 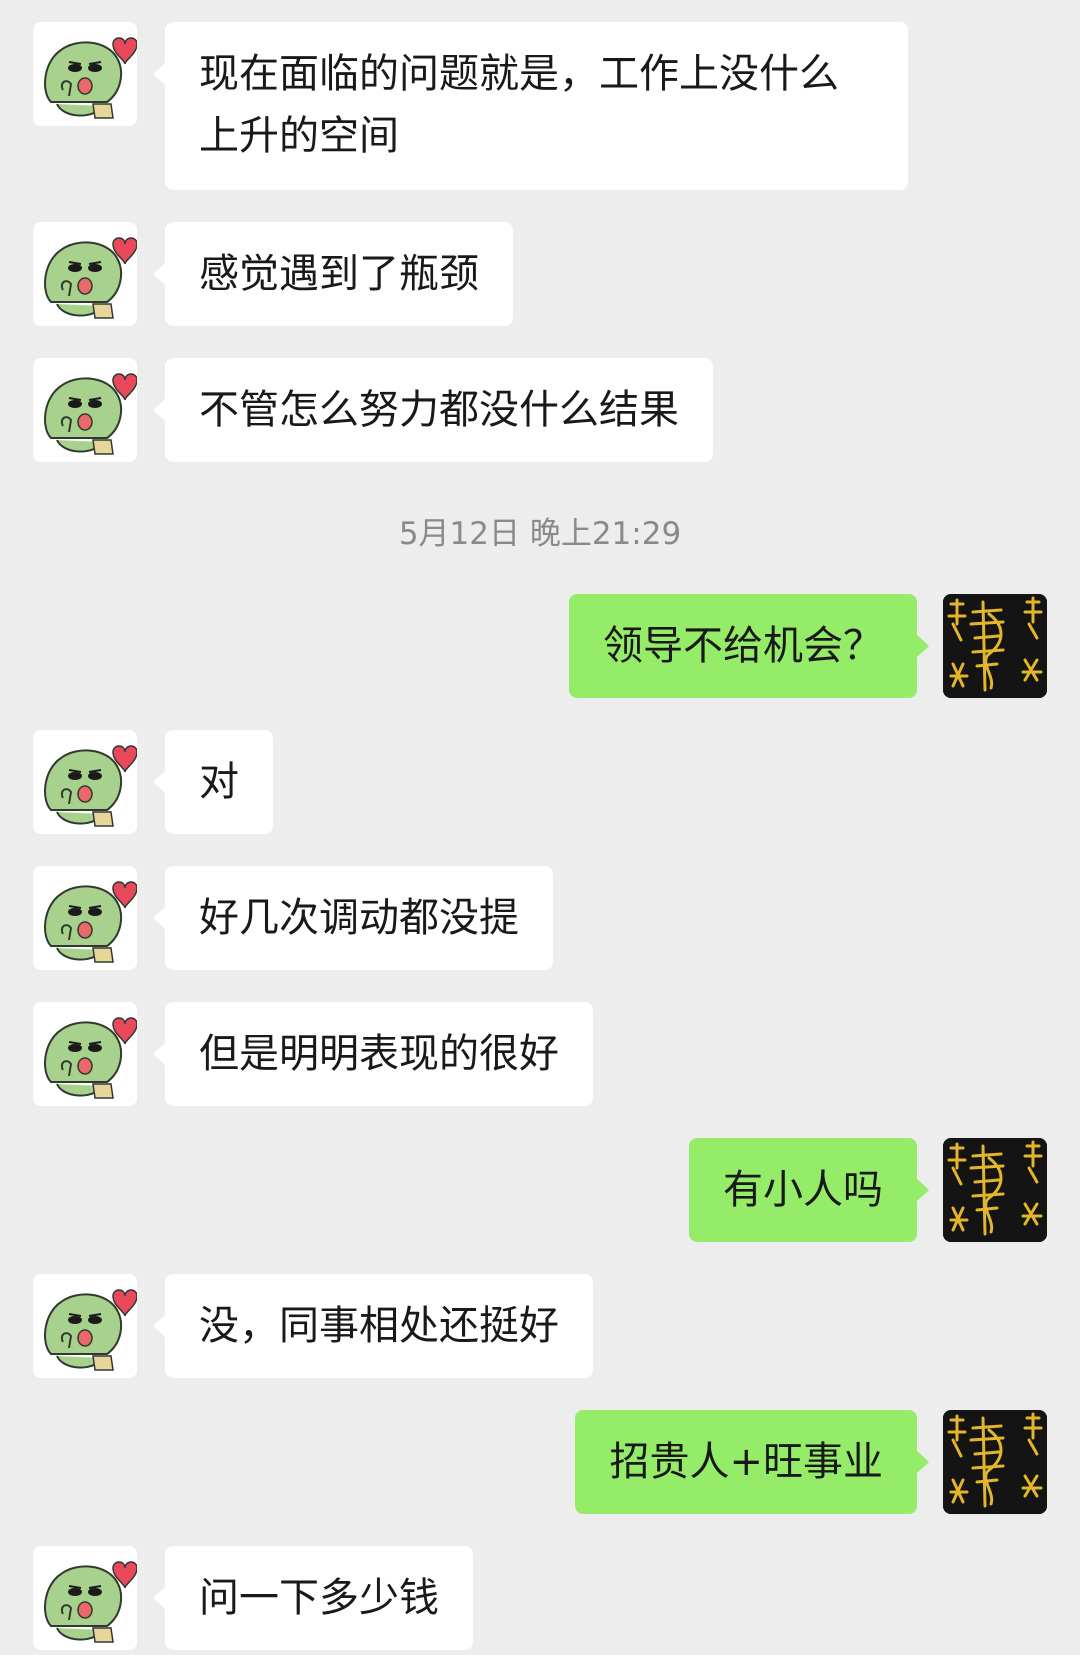 I want to click on message-bubble: 对, so click(x=213, y=782).